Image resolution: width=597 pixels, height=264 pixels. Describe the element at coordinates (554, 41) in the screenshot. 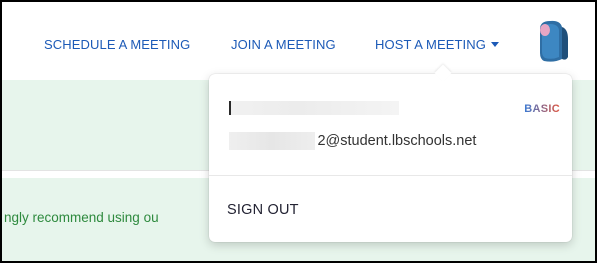

I see `user-avatar-icon` at that location.